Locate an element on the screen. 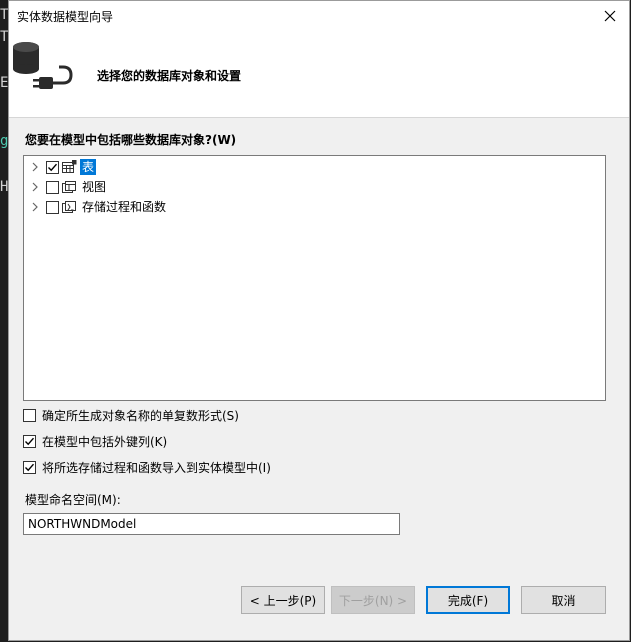 The height and width of the screenshot is (642, 631). close-button is located at coordinates (610, 16).